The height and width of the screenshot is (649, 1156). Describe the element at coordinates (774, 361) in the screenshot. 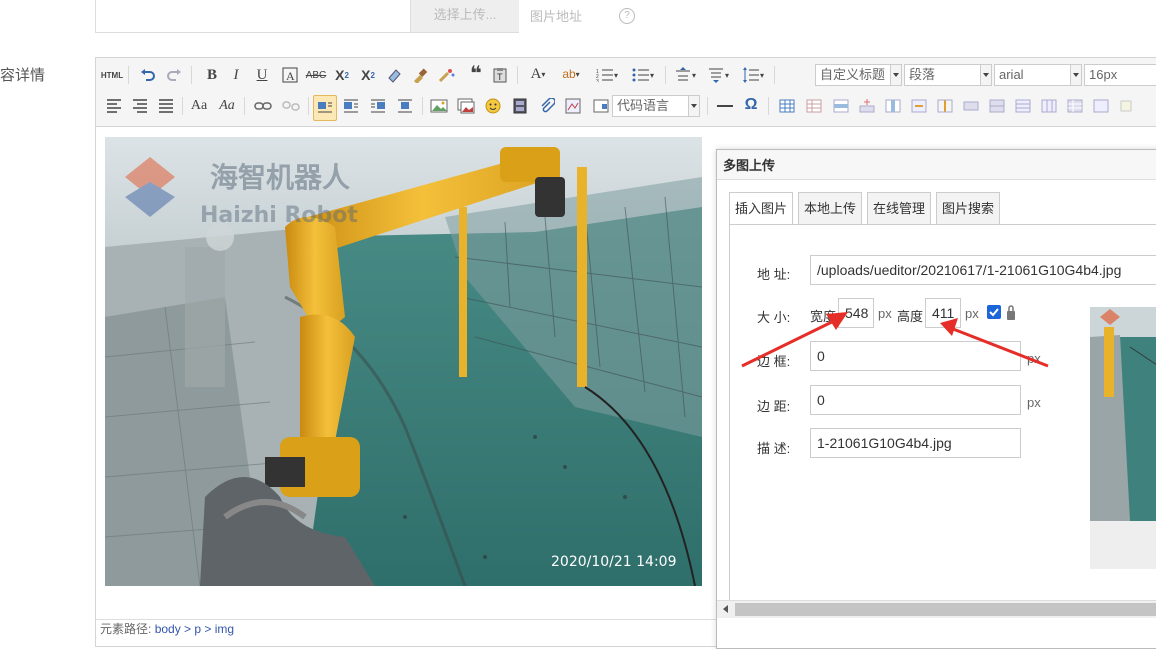

I see `border-label: 边 框:` at that location.